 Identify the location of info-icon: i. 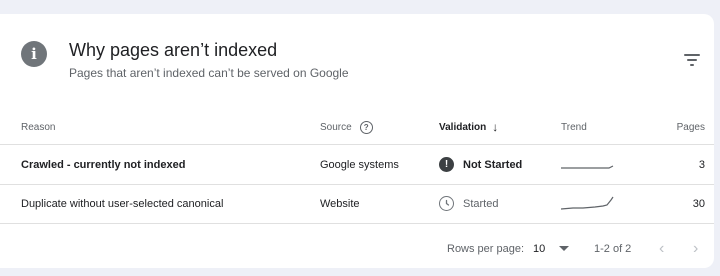
(34, 54).